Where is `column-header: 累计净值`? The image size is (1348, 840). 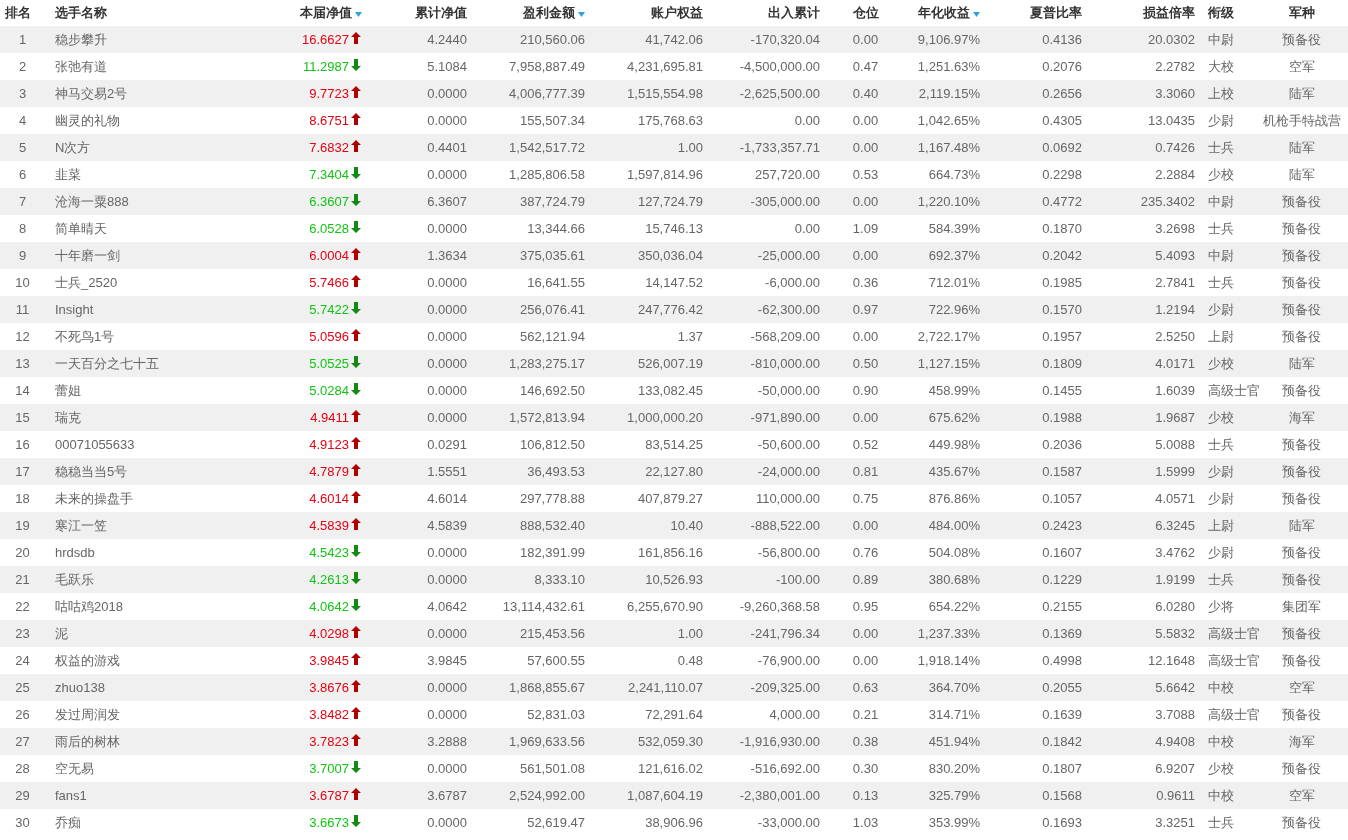 column-header: 累计净值 is located at coordinates (441, 13).